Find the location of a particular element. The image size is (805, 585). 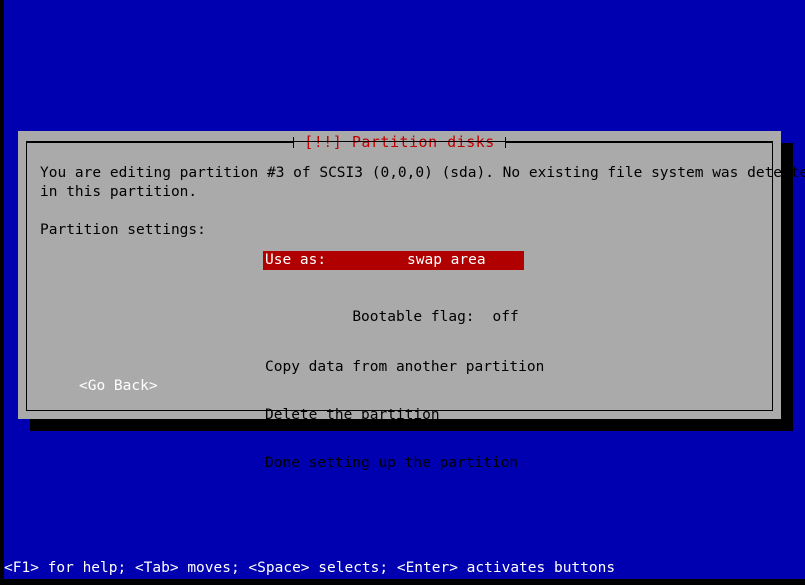

console-bottom-edge is located at coordinates (402, 582).